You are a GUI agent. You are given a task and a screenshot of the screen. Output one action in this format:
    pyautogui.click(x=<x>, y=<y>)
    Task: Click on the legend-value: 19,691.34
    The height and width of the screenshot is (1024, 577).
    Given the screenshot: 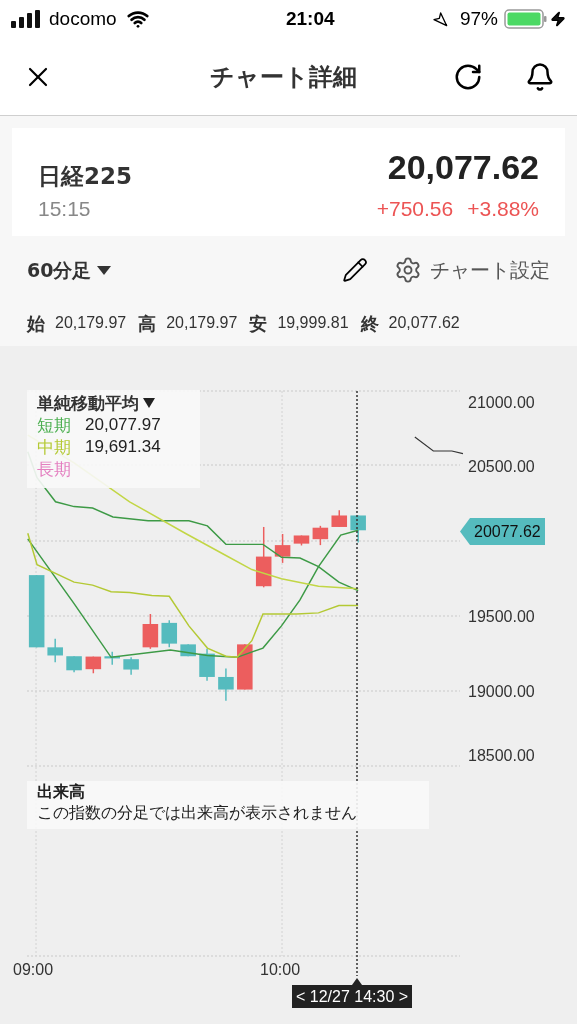 What is the action you would take?
    pyautogui.click(x=123, y=447)
    